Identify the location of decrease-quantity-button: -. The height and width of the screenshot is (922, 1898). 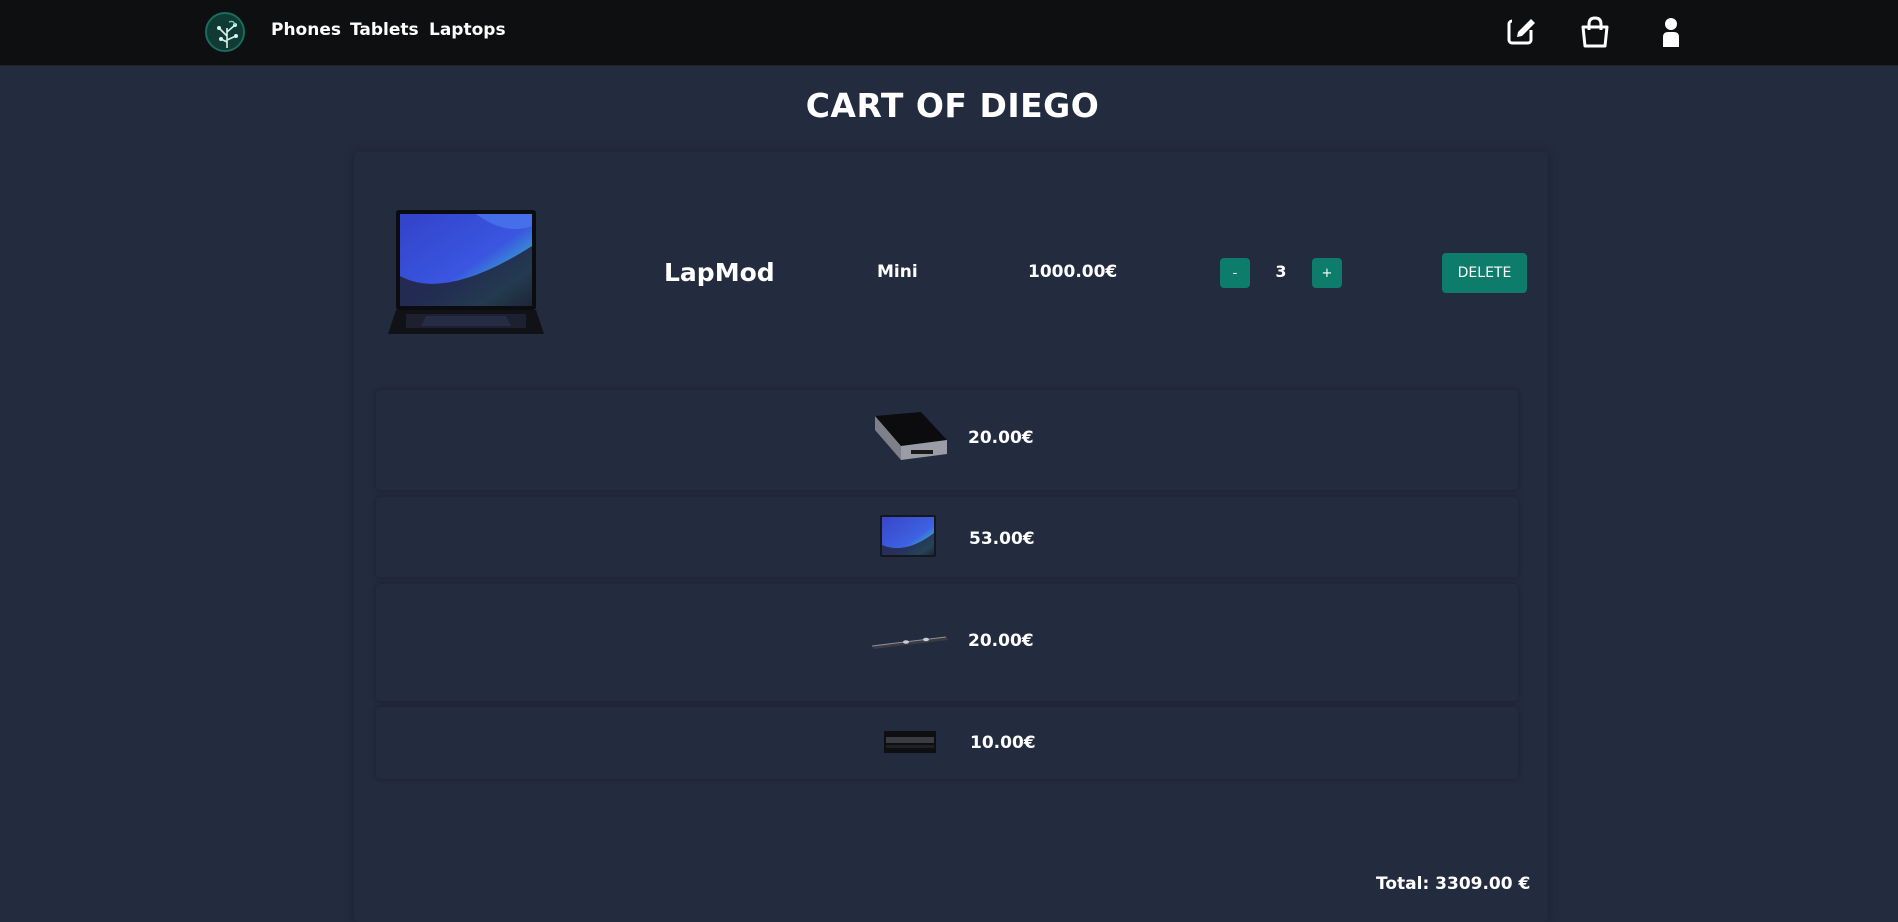
(1235, 273).